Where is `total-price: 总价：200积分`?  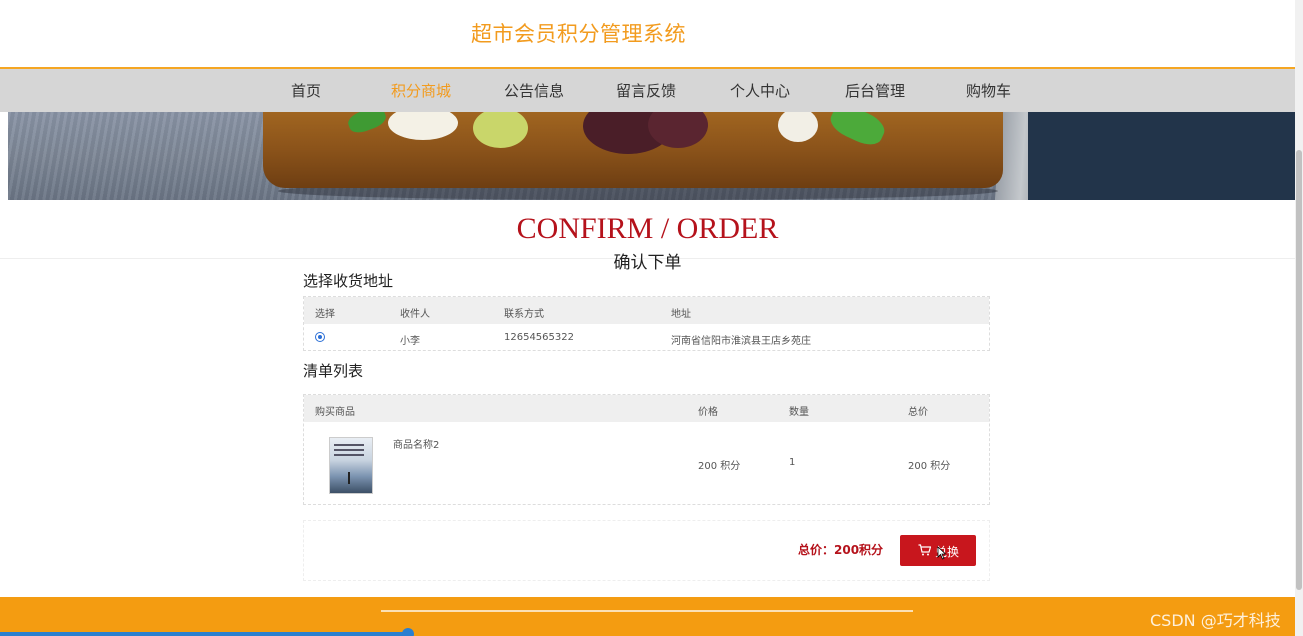 total-price: 总价：200积分 is located at coordinates (841, 550).